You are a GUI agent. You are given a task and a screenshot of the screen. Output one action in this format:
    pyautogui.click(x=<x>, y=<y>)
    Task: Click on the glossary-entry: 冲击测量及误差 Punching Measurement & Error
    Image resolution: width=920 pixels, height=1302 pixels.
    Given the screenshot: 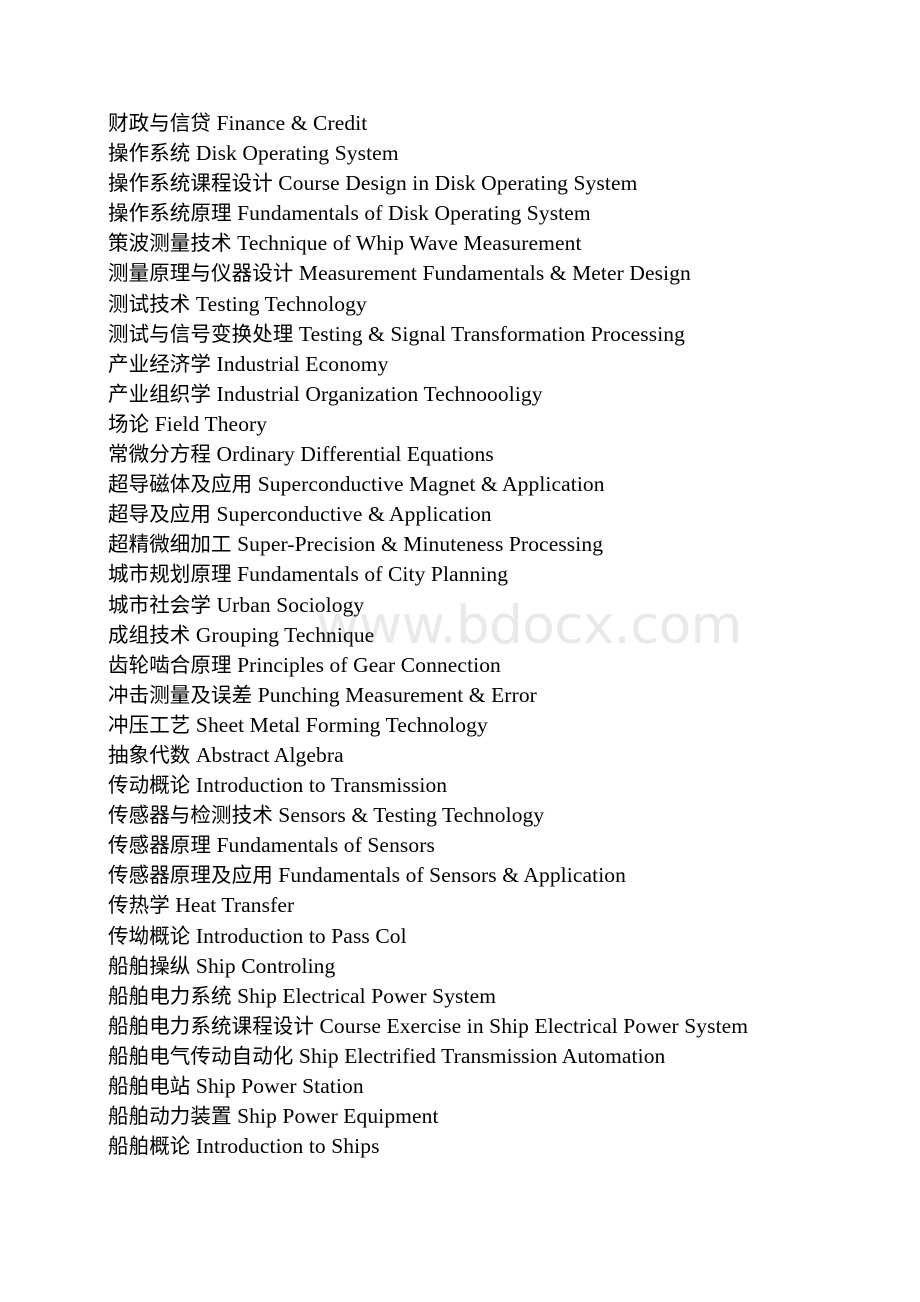 What is the action you would take?
    pyautogui.click(x=494, y=695)
    